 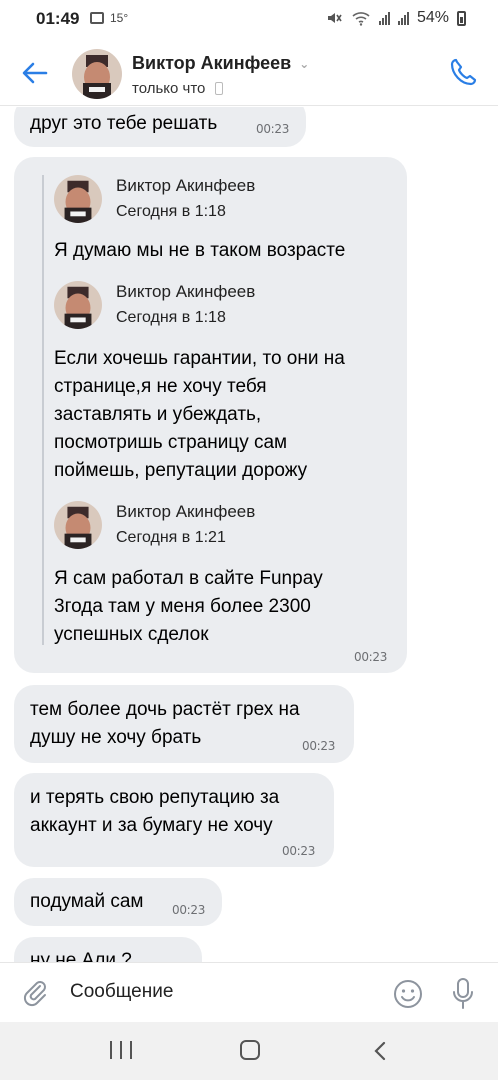 What do you see at coordinates (121, 992) in the screenshot?
I see `message-input: Сообщение` at bounding box center [121, 992].